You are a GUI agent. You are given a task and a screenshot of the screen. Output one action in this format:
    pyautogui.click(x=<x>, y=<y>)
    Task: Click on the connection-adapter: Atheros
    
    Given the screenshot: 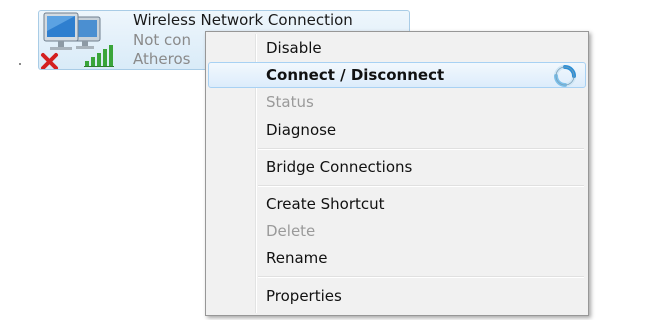 What is the action you would take?
    pyautogui.click(x=162, y=59)
    